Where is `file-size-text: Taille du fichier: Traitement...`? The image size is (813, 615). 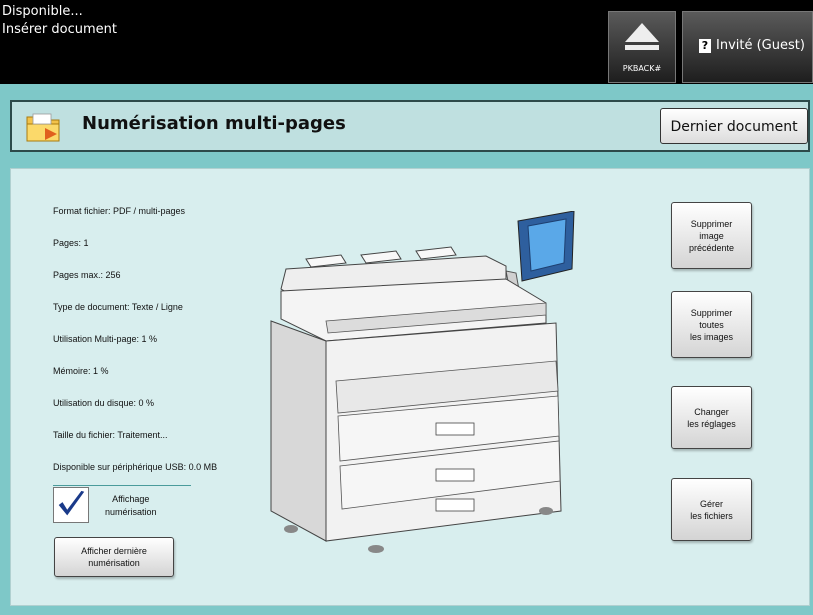
file-size-text: Taille du fichier: Traitement... is located at coordinates (110, 435).